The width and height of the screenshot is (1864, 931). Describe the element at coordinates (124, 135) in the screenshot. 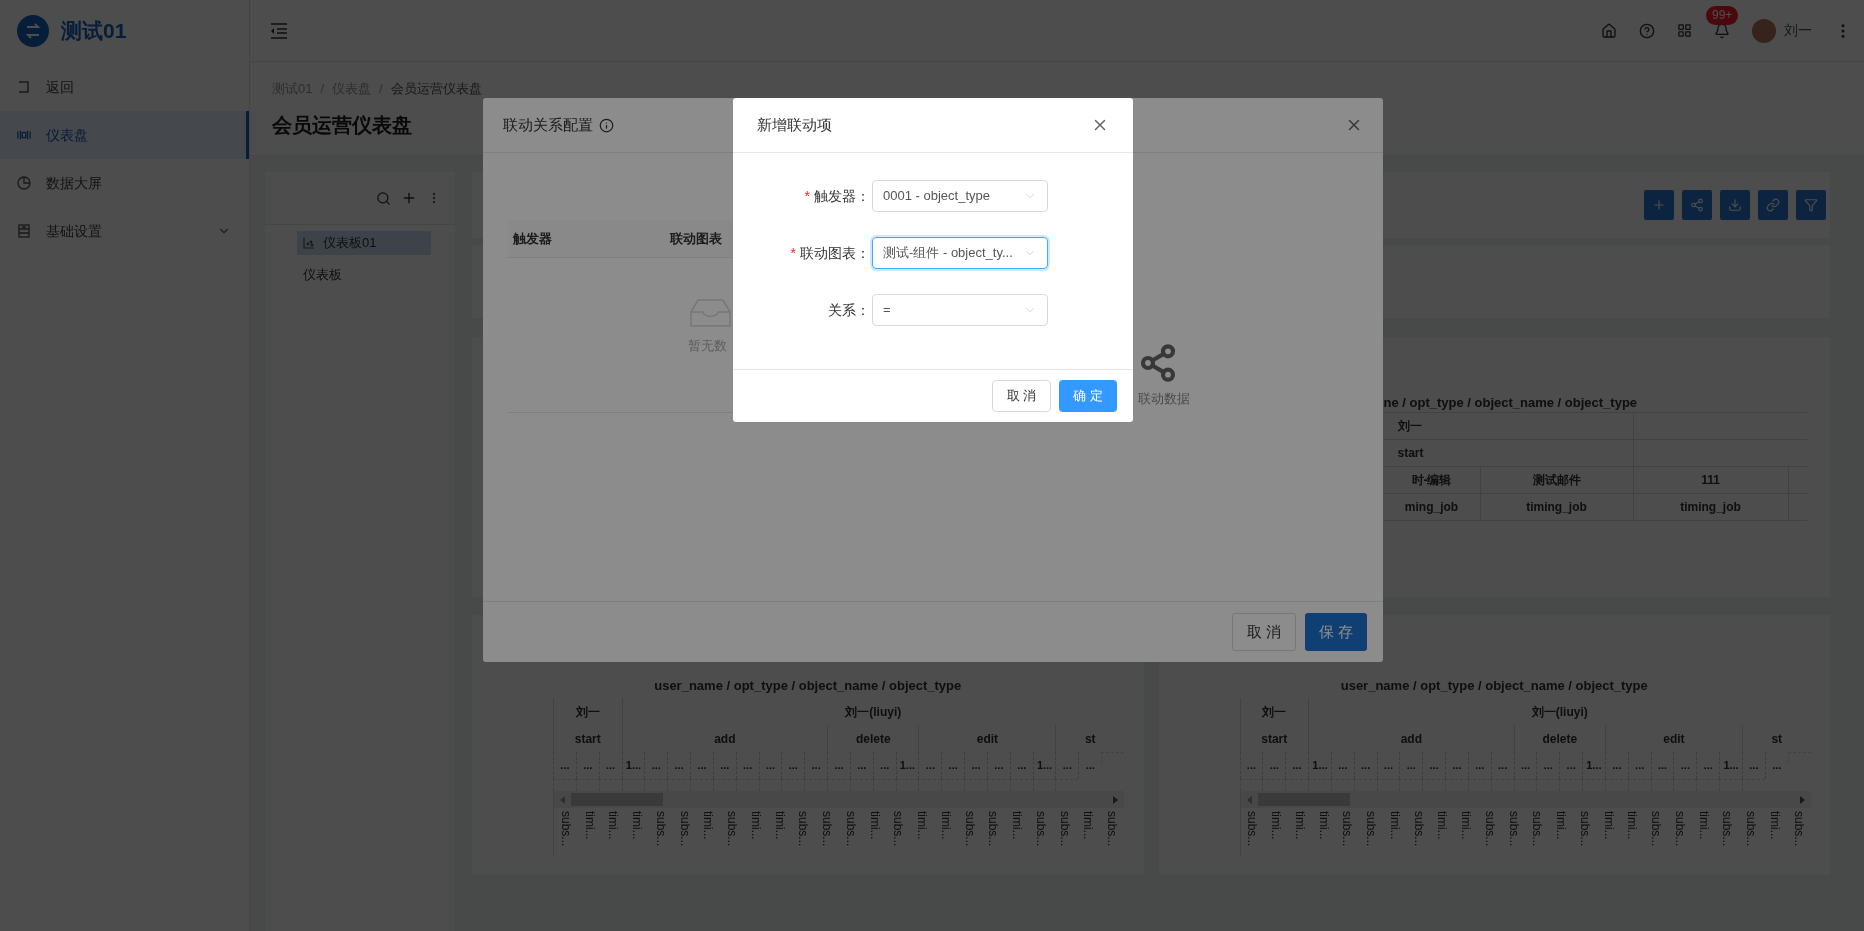

I see `sidebar-item: 仪表盘` at that location.